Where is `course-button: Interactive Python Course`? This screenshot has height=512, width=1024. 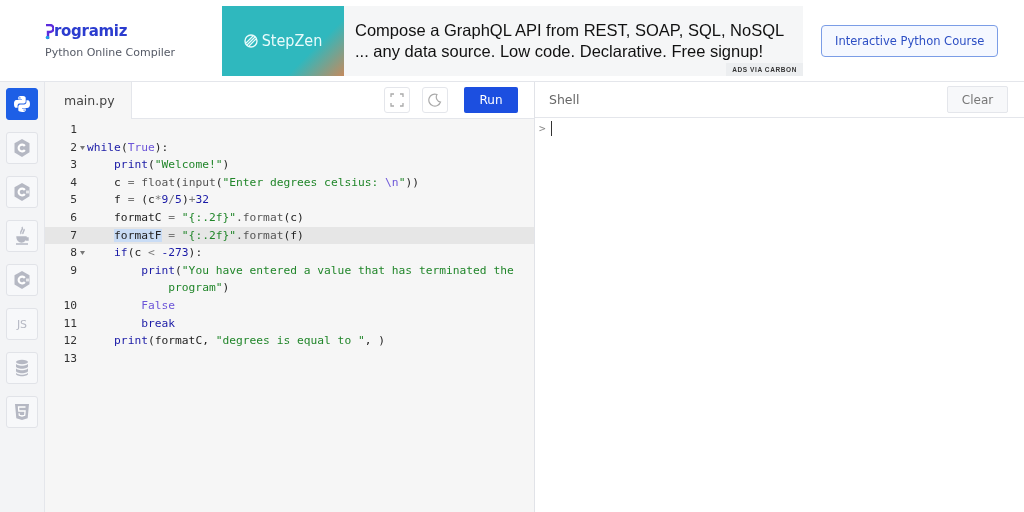
course-button: Interactive Python Course is located at coordinates (910, 40).